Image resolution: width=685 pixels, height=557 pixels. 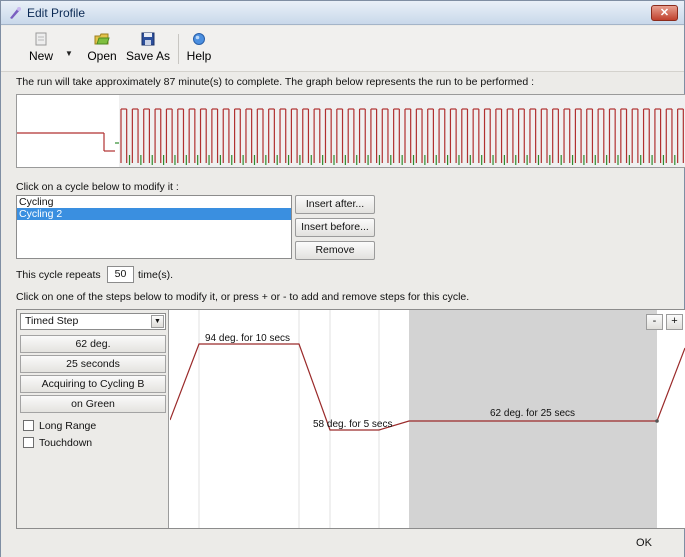 What do you see at coordinates (154, 214) in the screenshot?
I see `cycle-item-selected: Cycling 2` at bounding box center [154, 214].